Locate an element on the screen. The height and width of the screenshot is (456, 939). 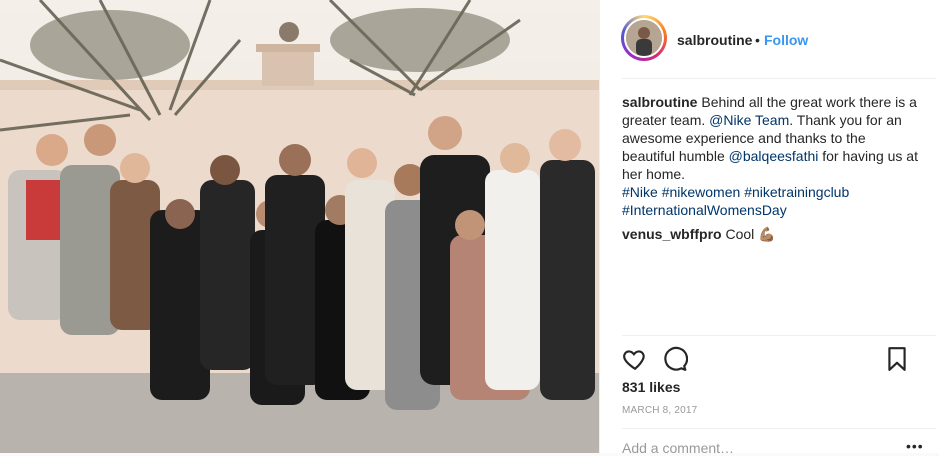
comment-divider is located at coordinates (779, 428).